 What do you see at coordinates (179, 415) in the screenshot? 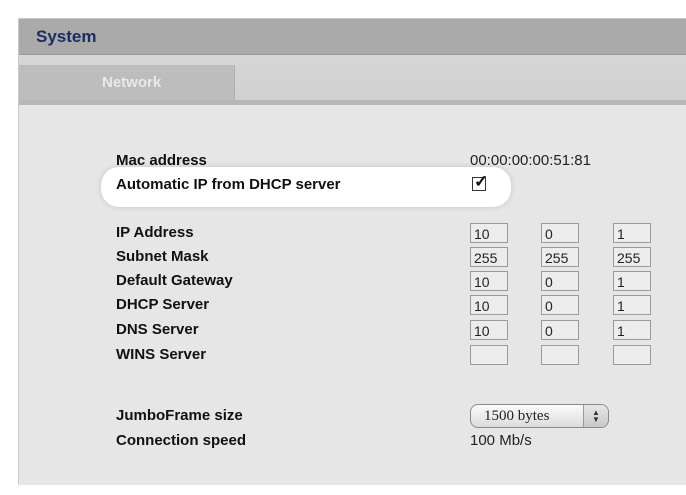
I see `jumboframe-label: JumboFrame size` at bounding box center [179, 415].